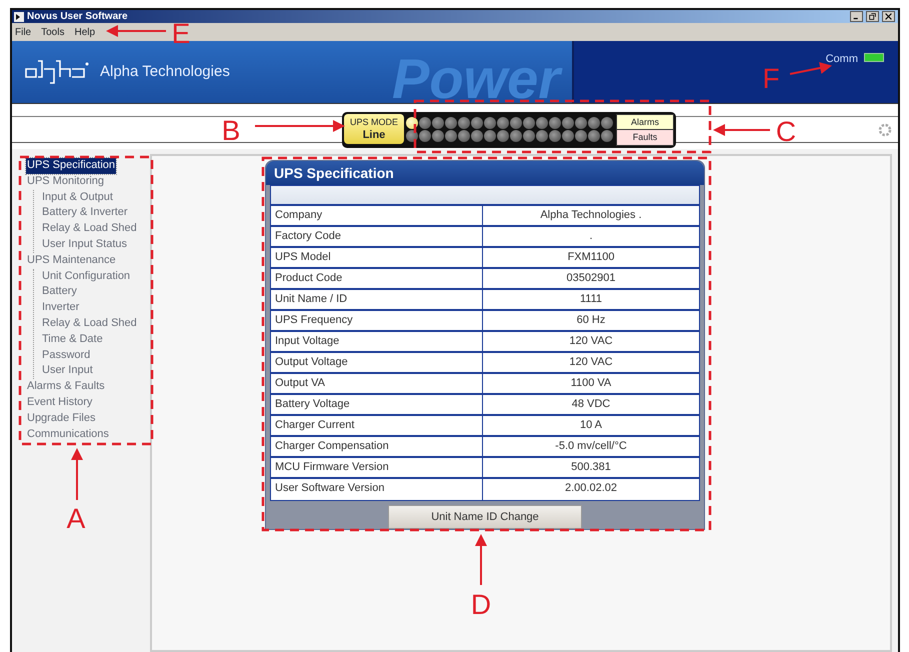  I want to click on table-cell-text: 2.00.02.02, so click(591, 488).